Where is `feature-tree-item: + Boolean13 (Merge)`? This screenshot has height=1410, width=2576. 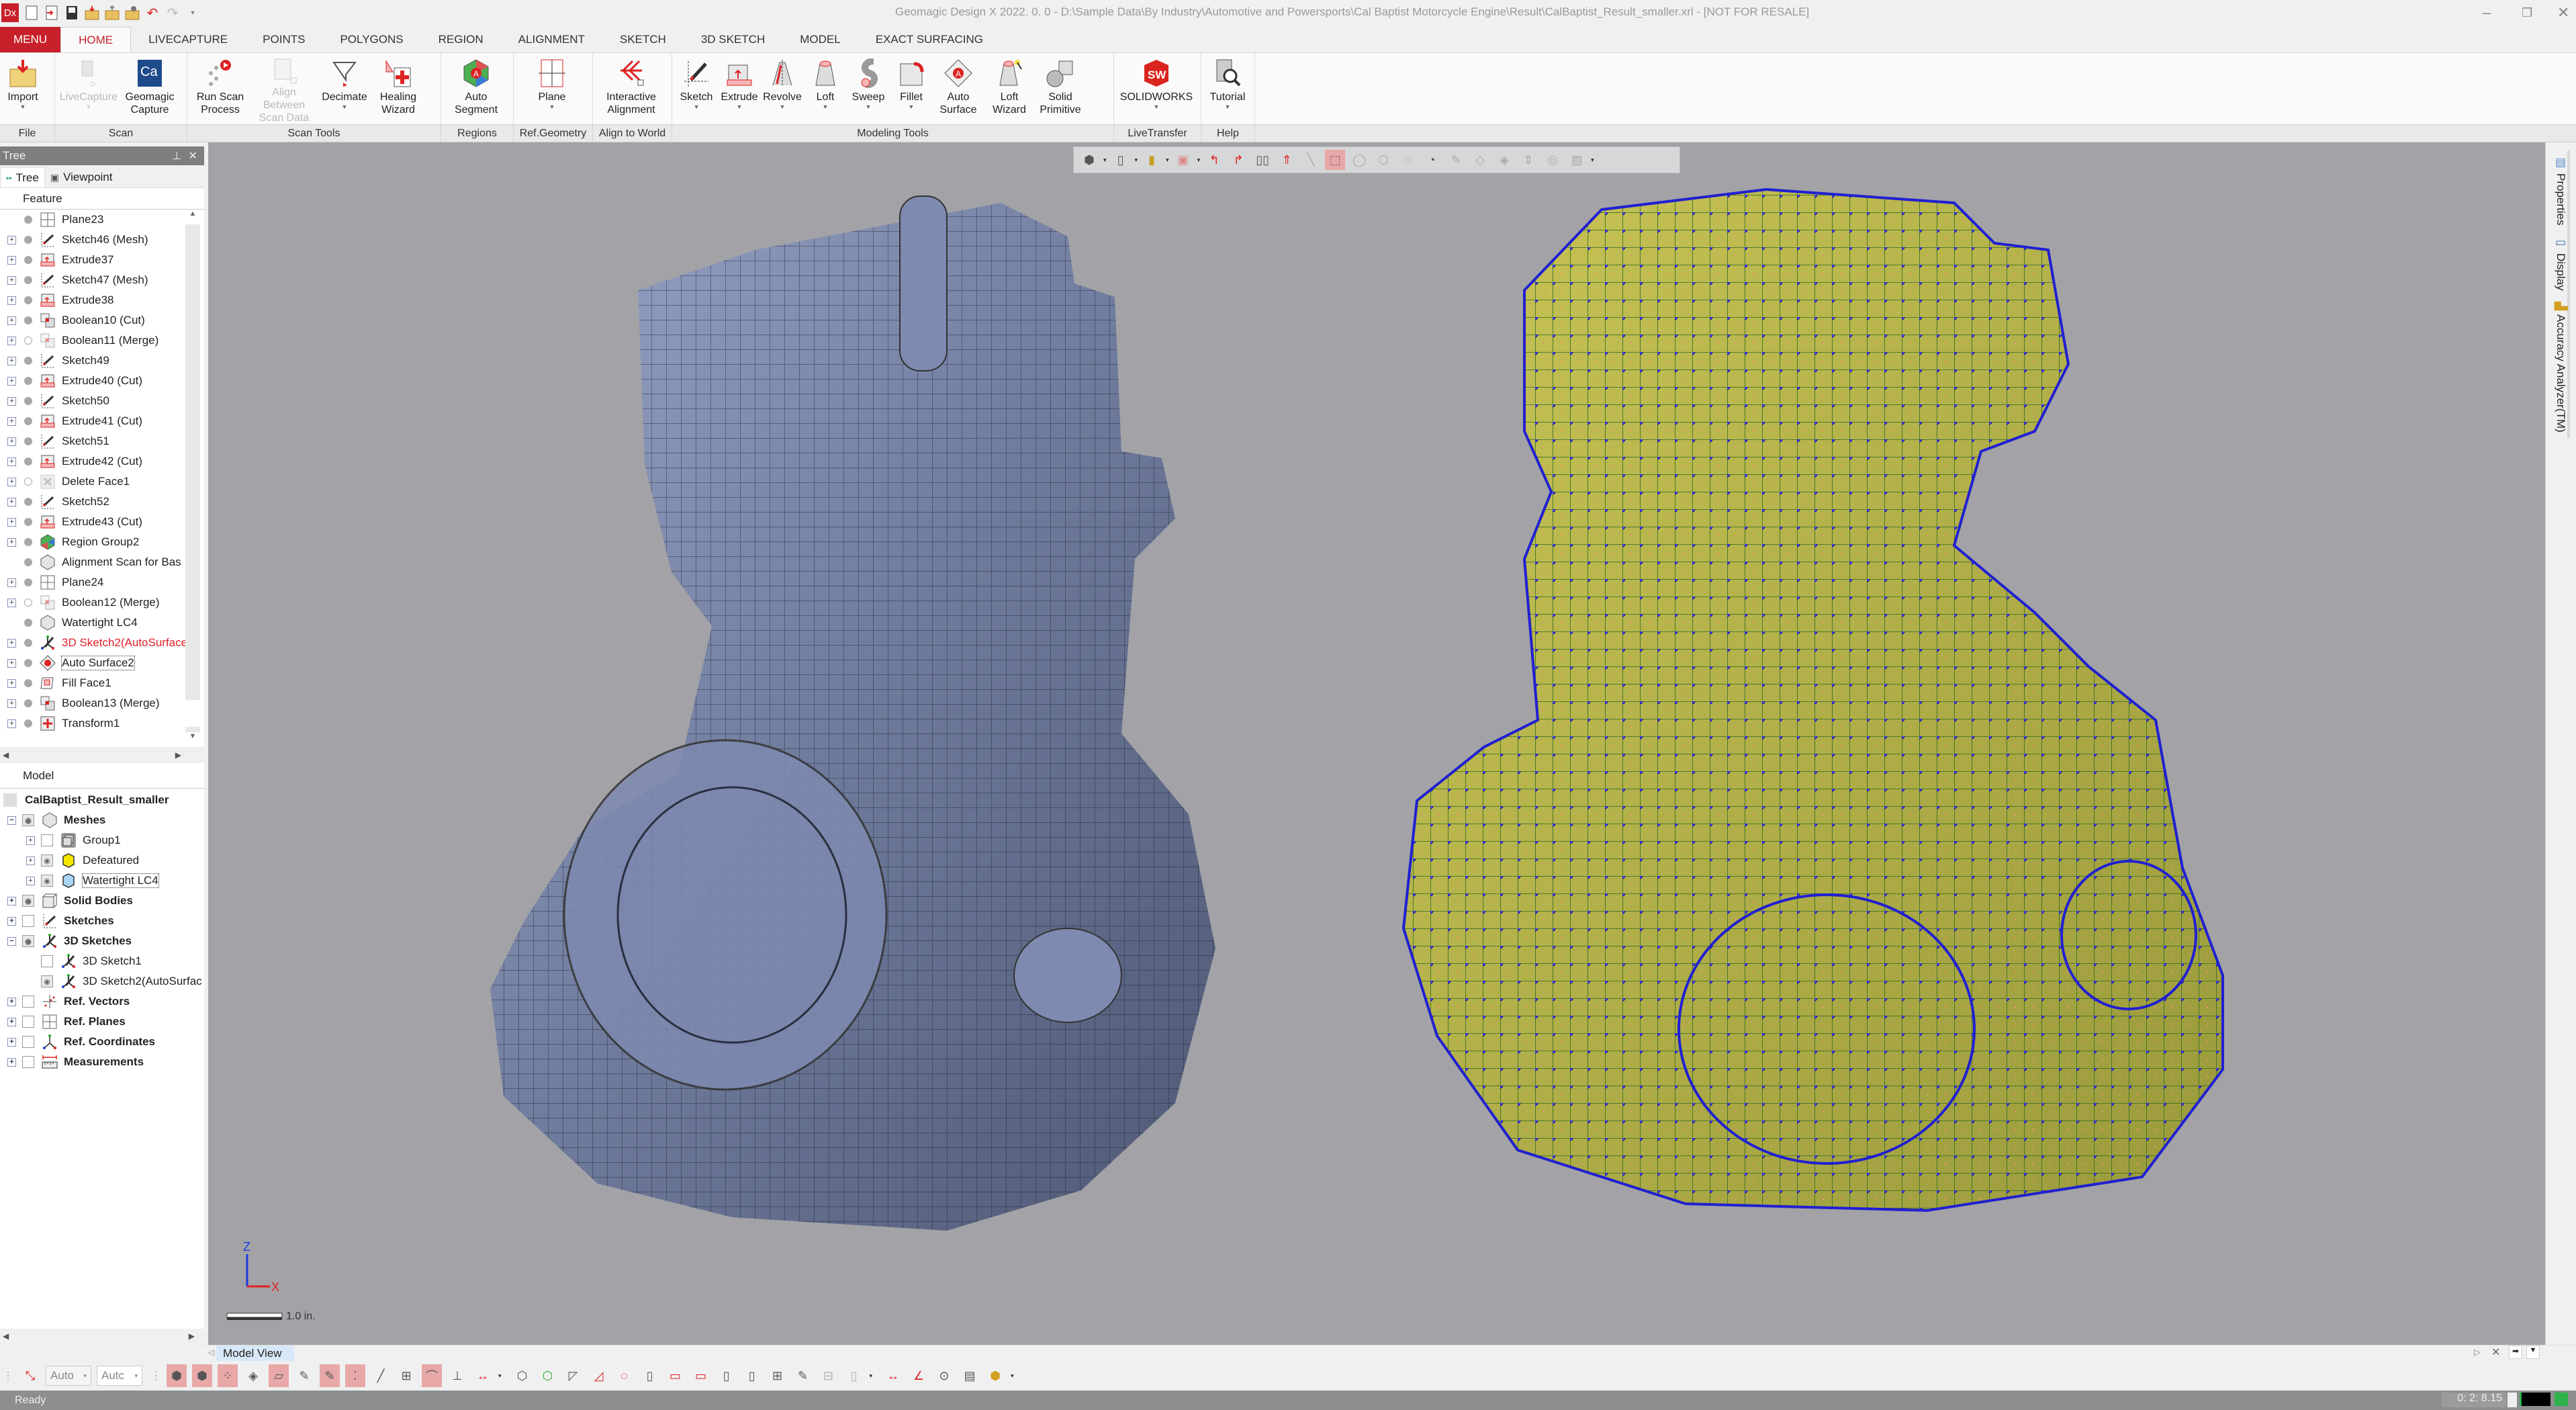 feature-tree-item: + Boolean13 (Merge) is located at coordinates (102, 703).